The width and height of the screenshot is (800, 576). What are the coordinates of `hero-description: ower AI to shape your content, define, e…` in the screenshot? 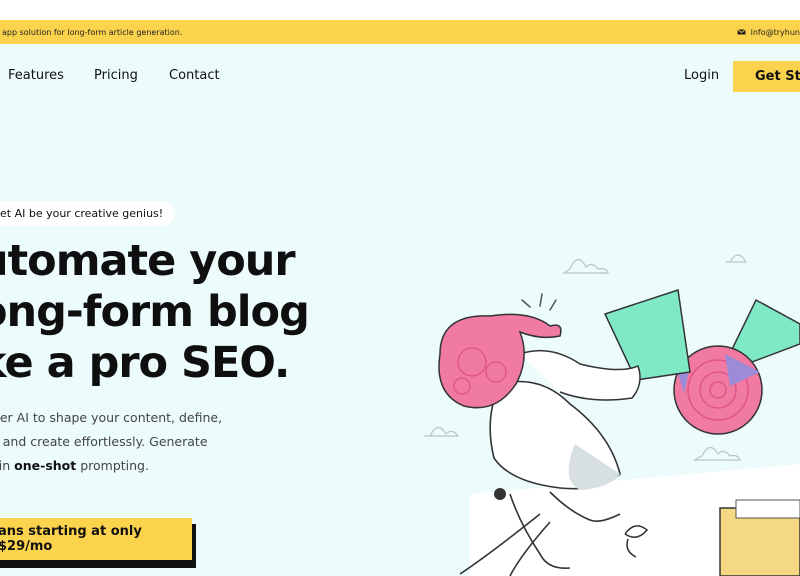 It's located at (111, 442).